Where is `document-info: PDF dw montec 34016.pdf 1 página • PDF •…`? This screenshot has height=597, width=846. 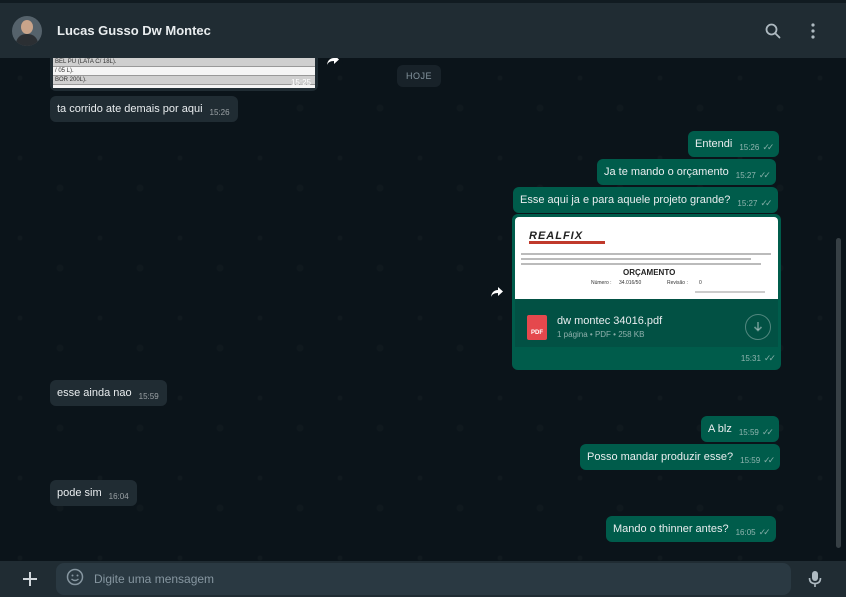 document-info: PDF dw montec 34016.pdf 1 página • PDF •… is located at coordinates (646, 323).